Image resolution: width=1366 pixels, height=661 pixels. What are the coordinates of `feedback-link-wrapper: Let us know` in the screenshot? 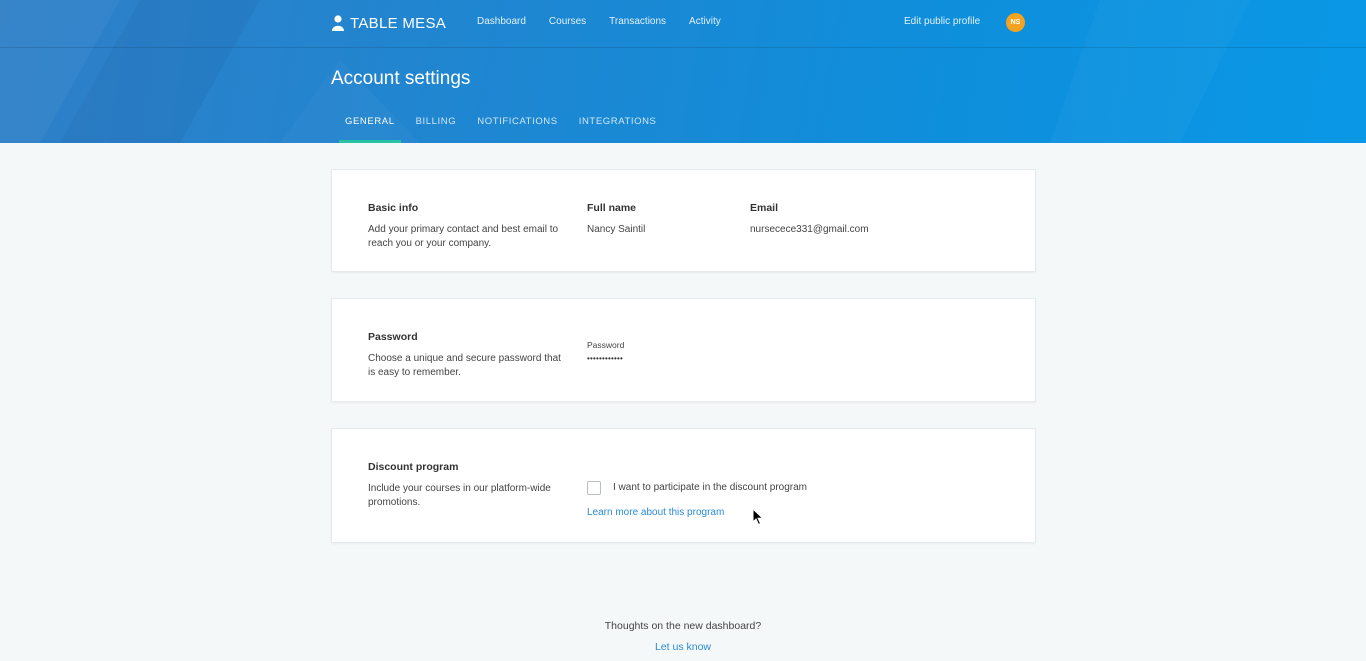 It's located at (683, 647).